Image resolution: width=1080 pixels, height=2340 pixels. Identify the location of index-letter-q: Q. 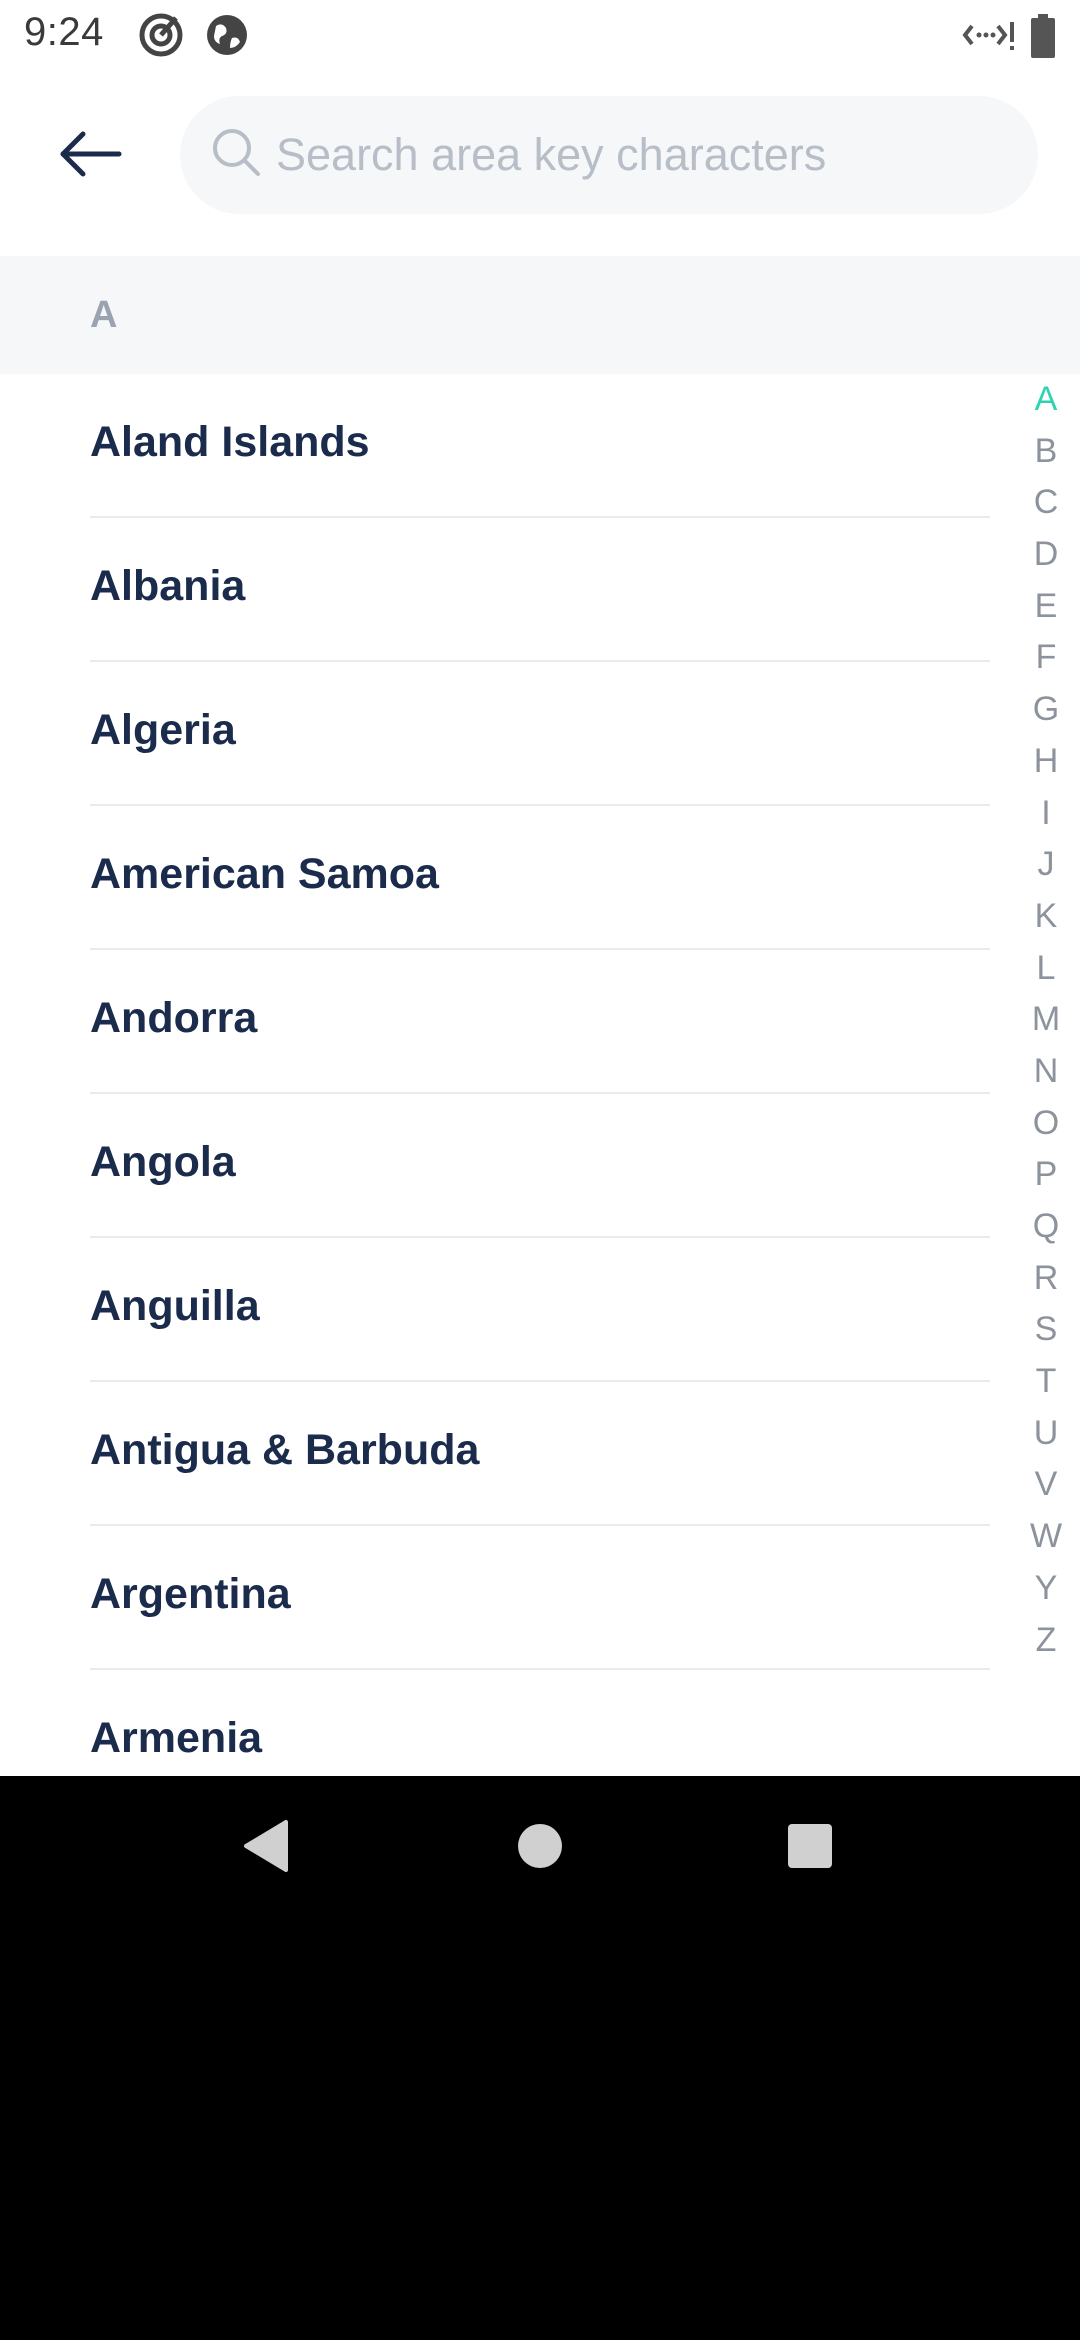
(1046, 1227).